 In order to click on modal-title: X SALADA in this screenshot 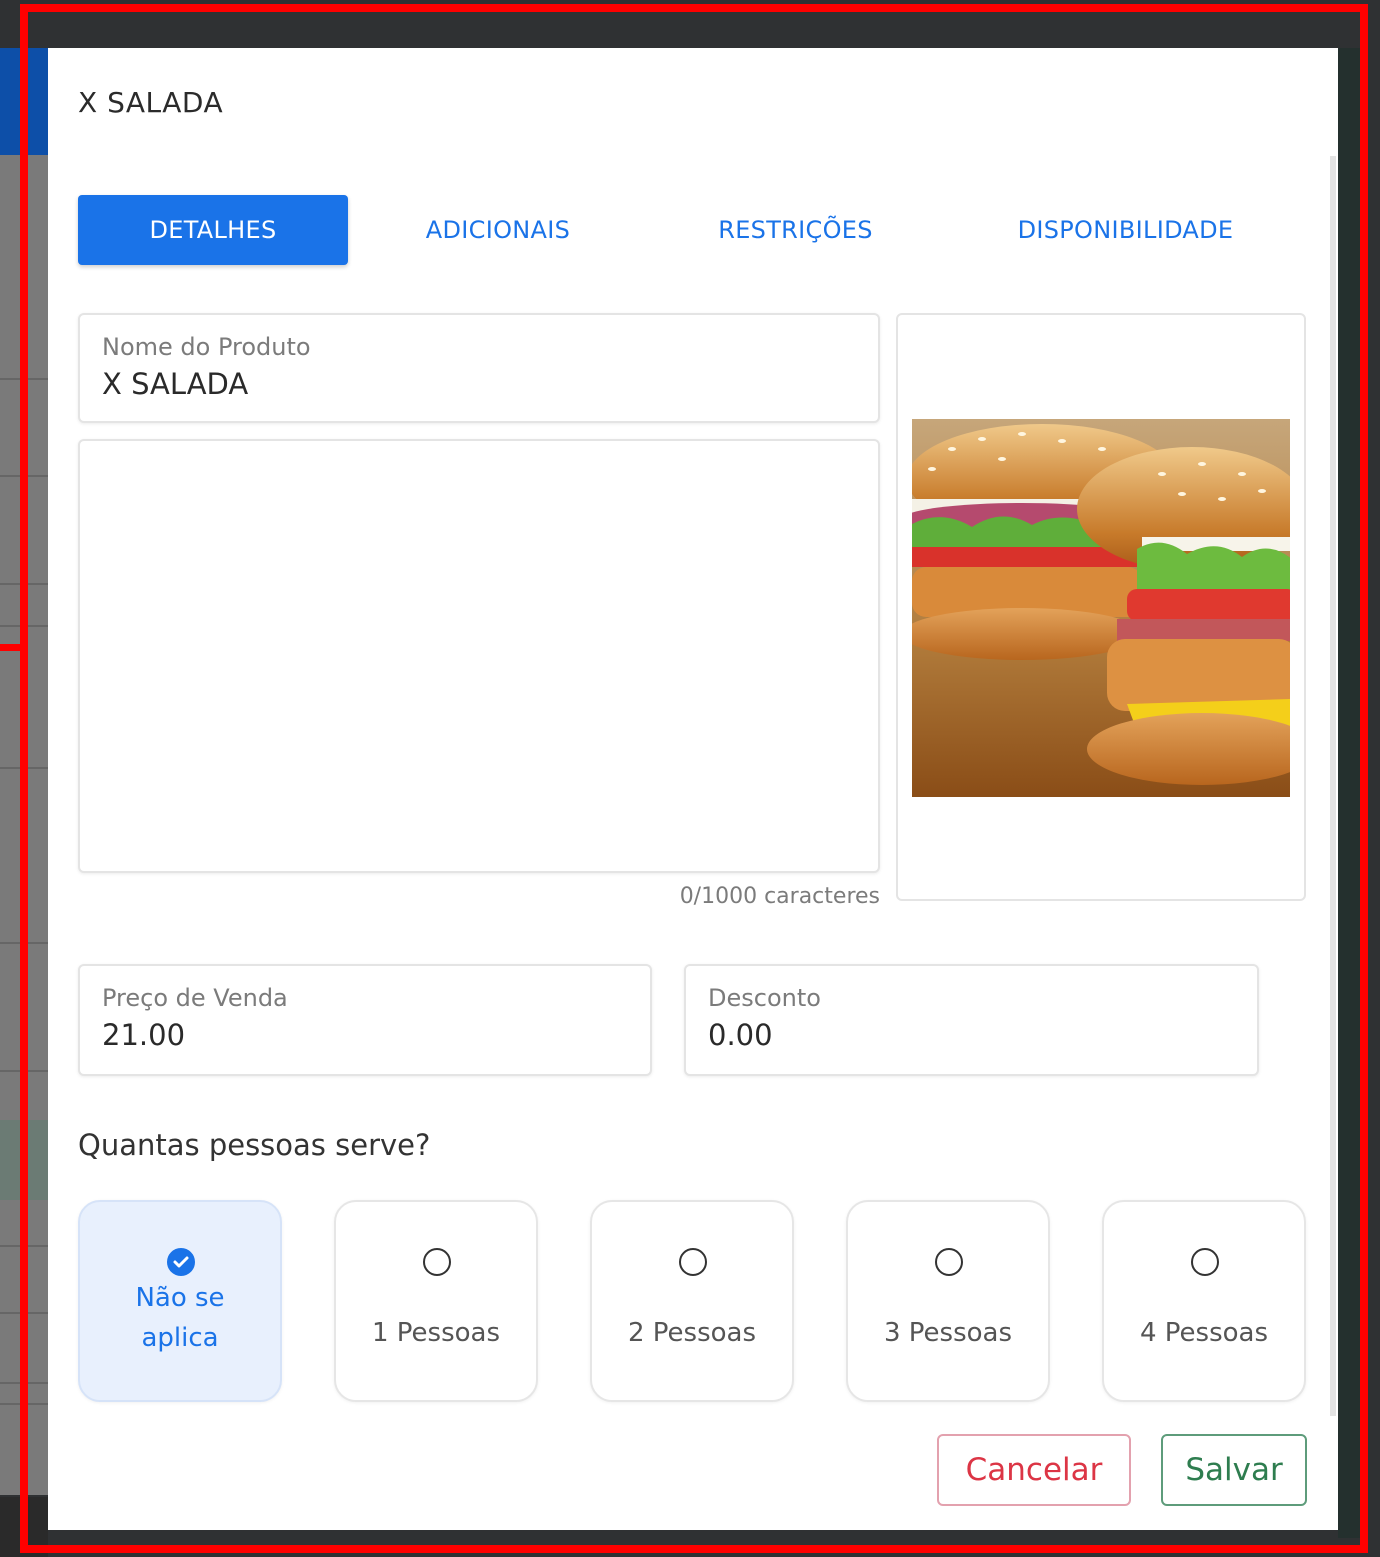, I will do `click(151, 102)`.